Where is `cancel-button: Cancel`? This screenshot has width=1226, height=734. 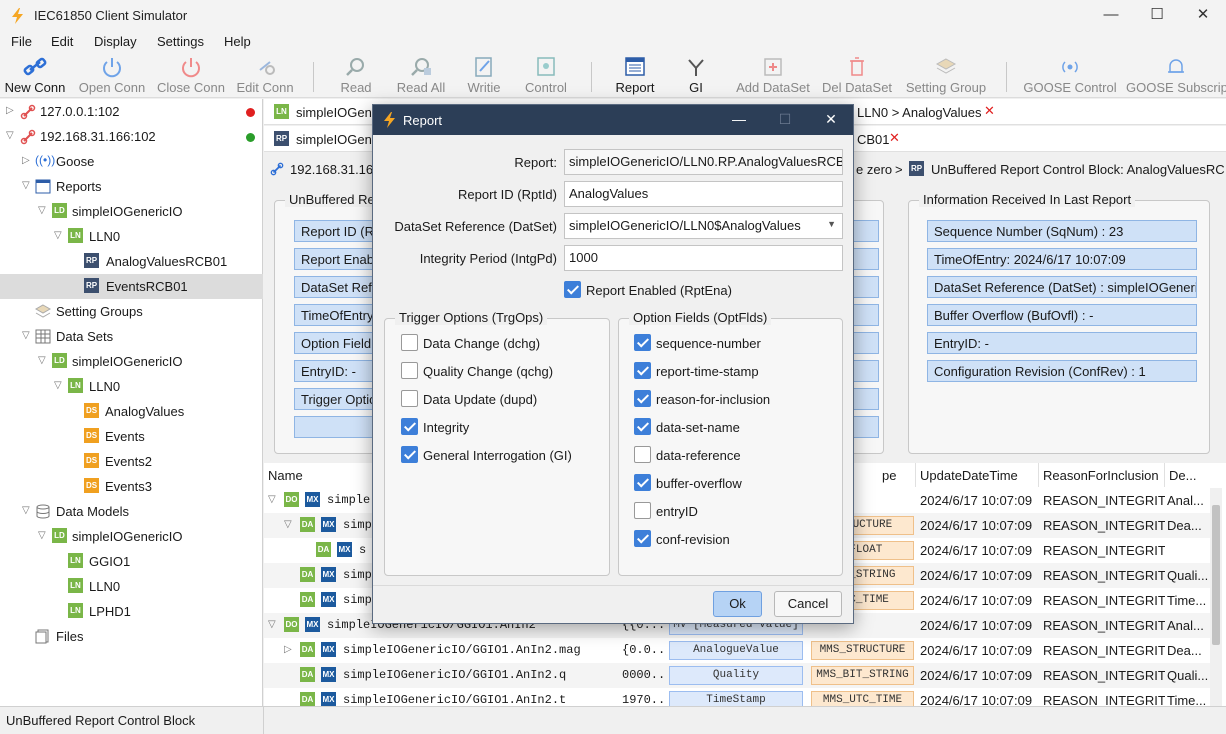 cancel-button: Cancel is located at coordinates (808, 604).